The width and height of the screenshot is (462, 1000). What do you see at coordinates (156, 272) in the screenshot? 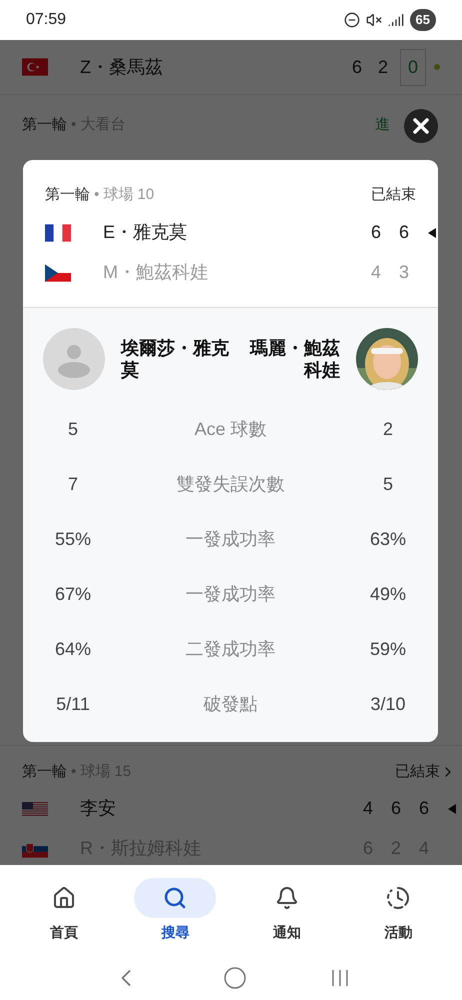
I see `player-name: M・鮑茲科娃` at bounding box center [156, 272].